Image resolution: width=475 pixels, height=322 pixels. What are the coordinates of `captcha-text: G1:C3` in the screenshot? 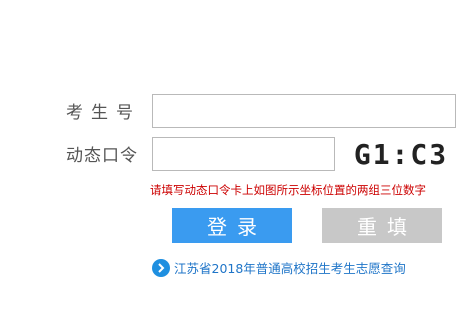 It's located at (401, 154).